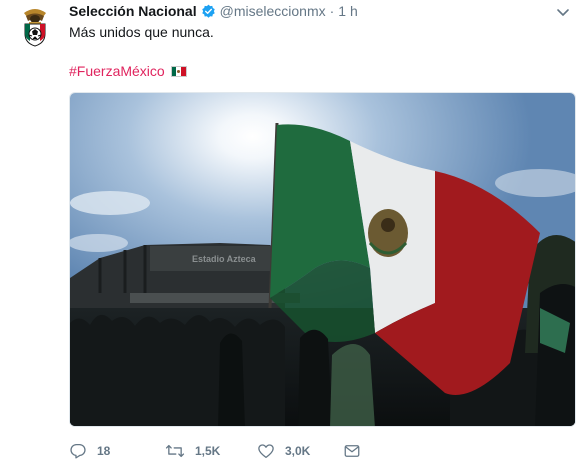 The width and height of the screenshot is (586, 467). I want to click on direct-message-icon, so click(352, 451).